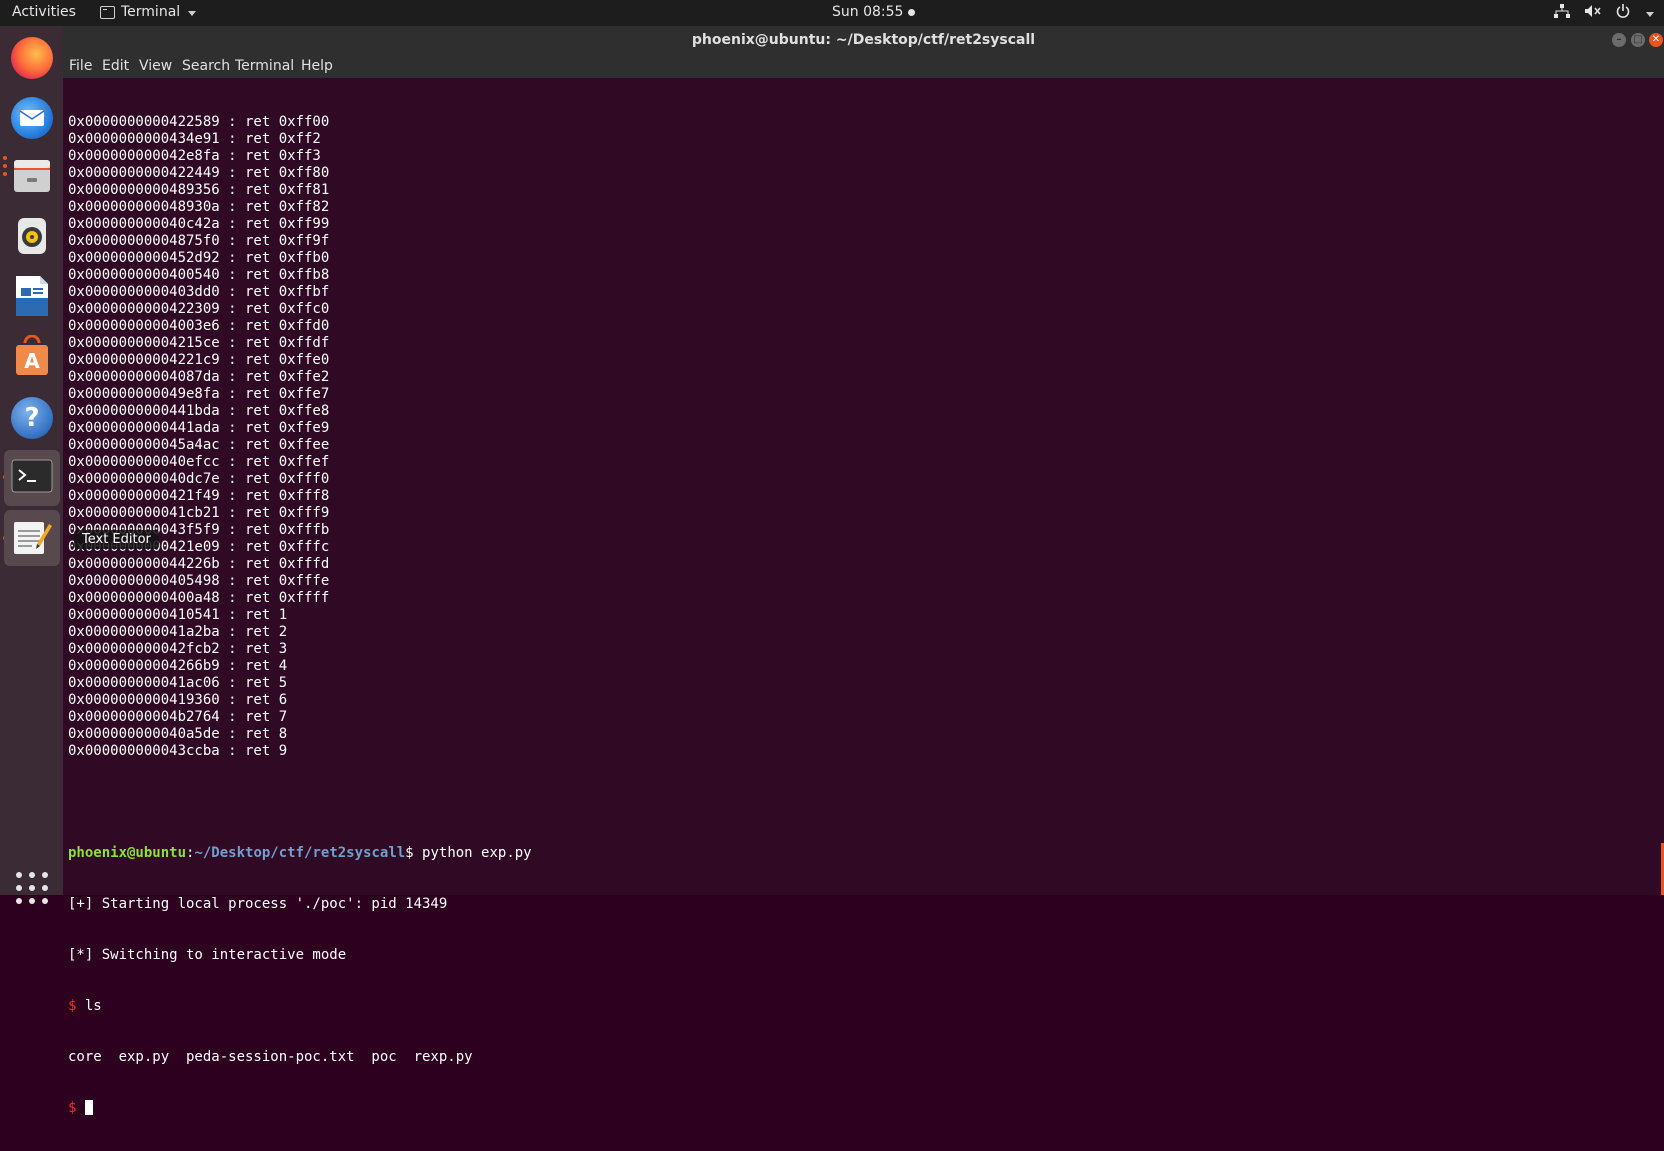 Image resolution: width=1664 pixels, height=1151 pixels. Describe the element at coordinates (199, 173) in the screenshot. I see `gadget-line: 0x0000000000422449 : ret 0xff80` at that location.